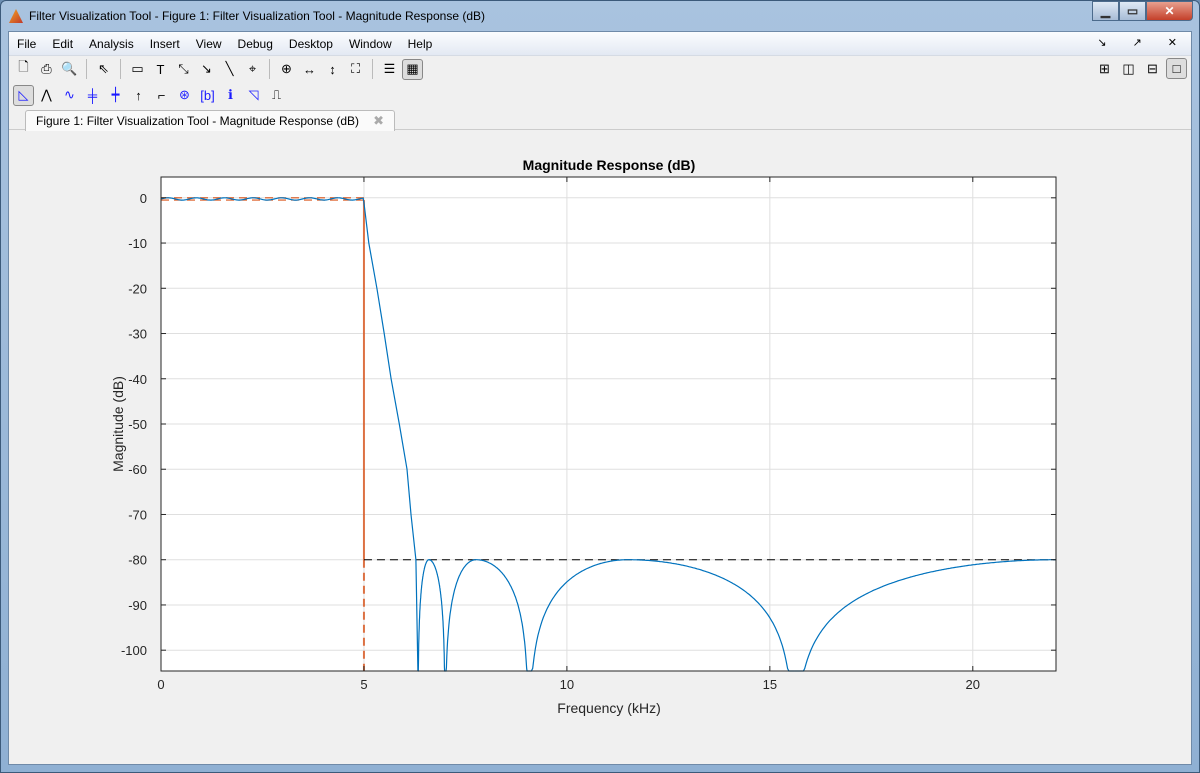 Image resolution: width=1200 pixels, height=773 pixels. Describe the element at coordinates (363, 684) in the screenshot. I see `x-tick-label: 5` at that location.